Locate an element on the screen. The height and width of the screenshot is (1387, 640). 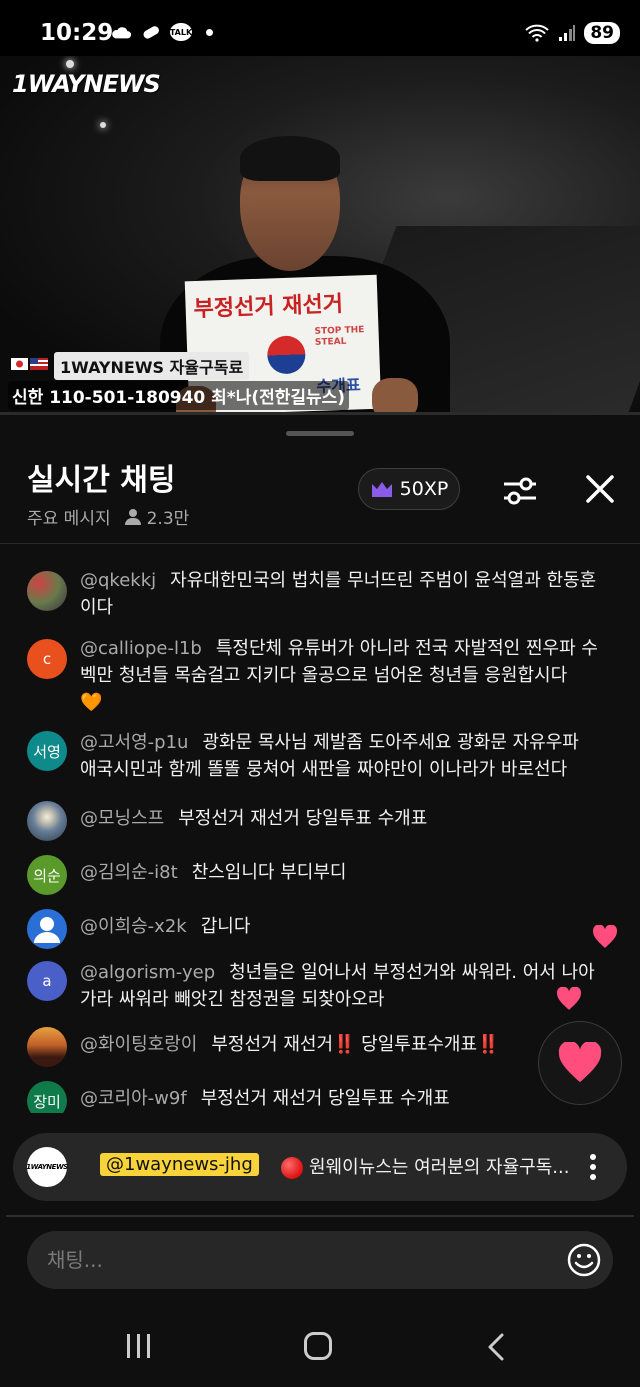
message-author: @화이팅호랑이 is located at coordinates (138, 1044).